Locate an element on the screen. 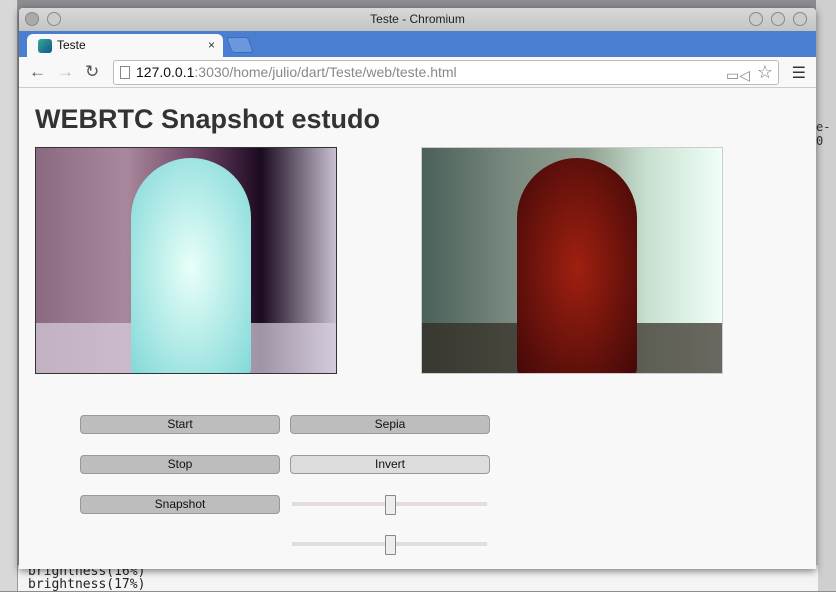  title-bar: Teste - Chromium is located at coordinates (417, 19).